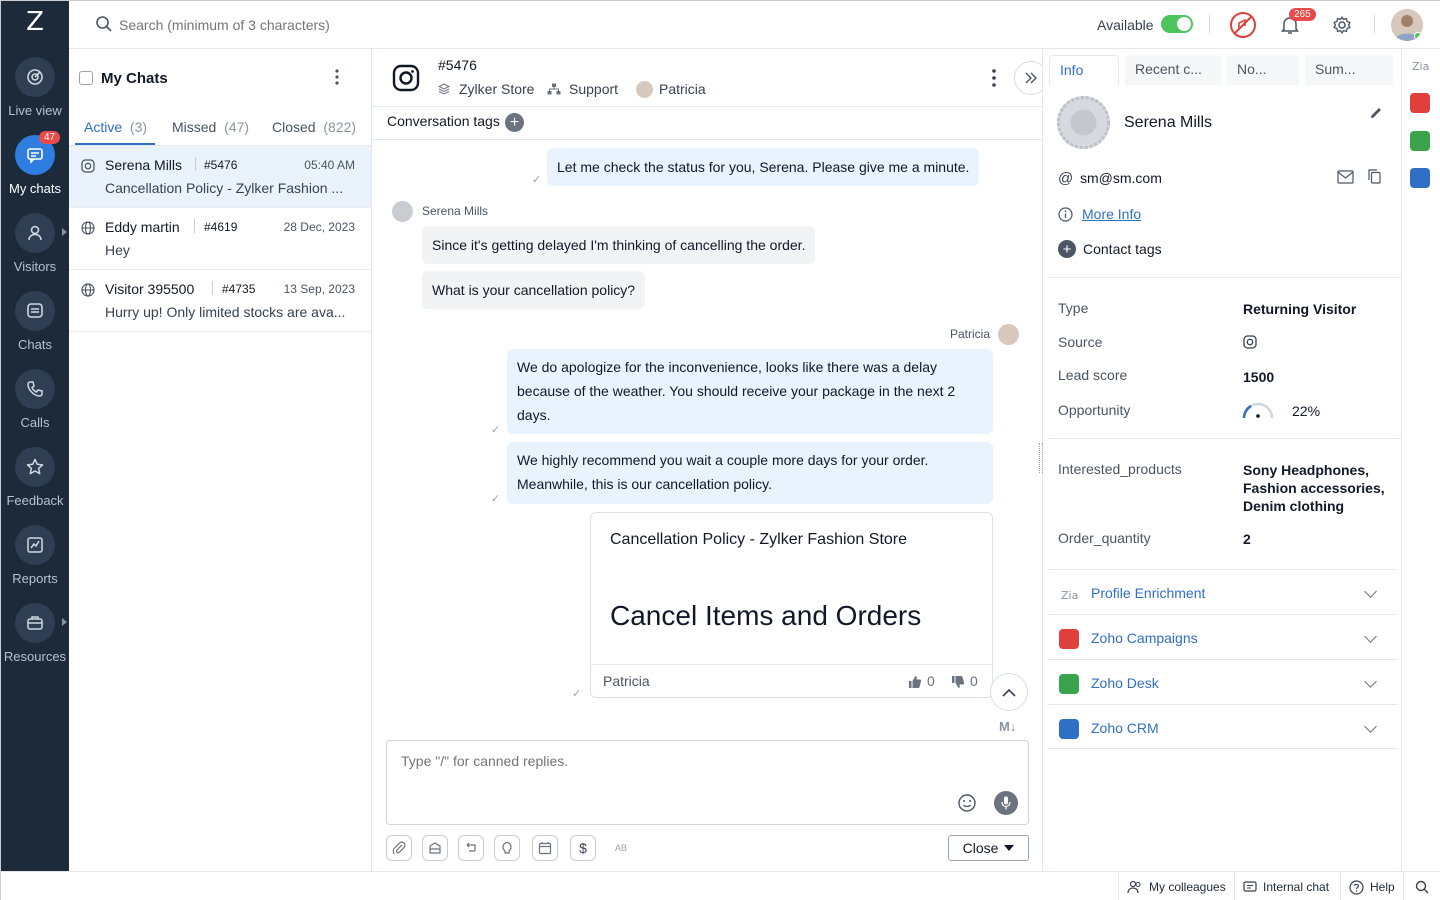  What do you see at coordinates (1302, 14) in the screenshot?
I see `notification-badge: 265` at bounding box center [1302, 14].